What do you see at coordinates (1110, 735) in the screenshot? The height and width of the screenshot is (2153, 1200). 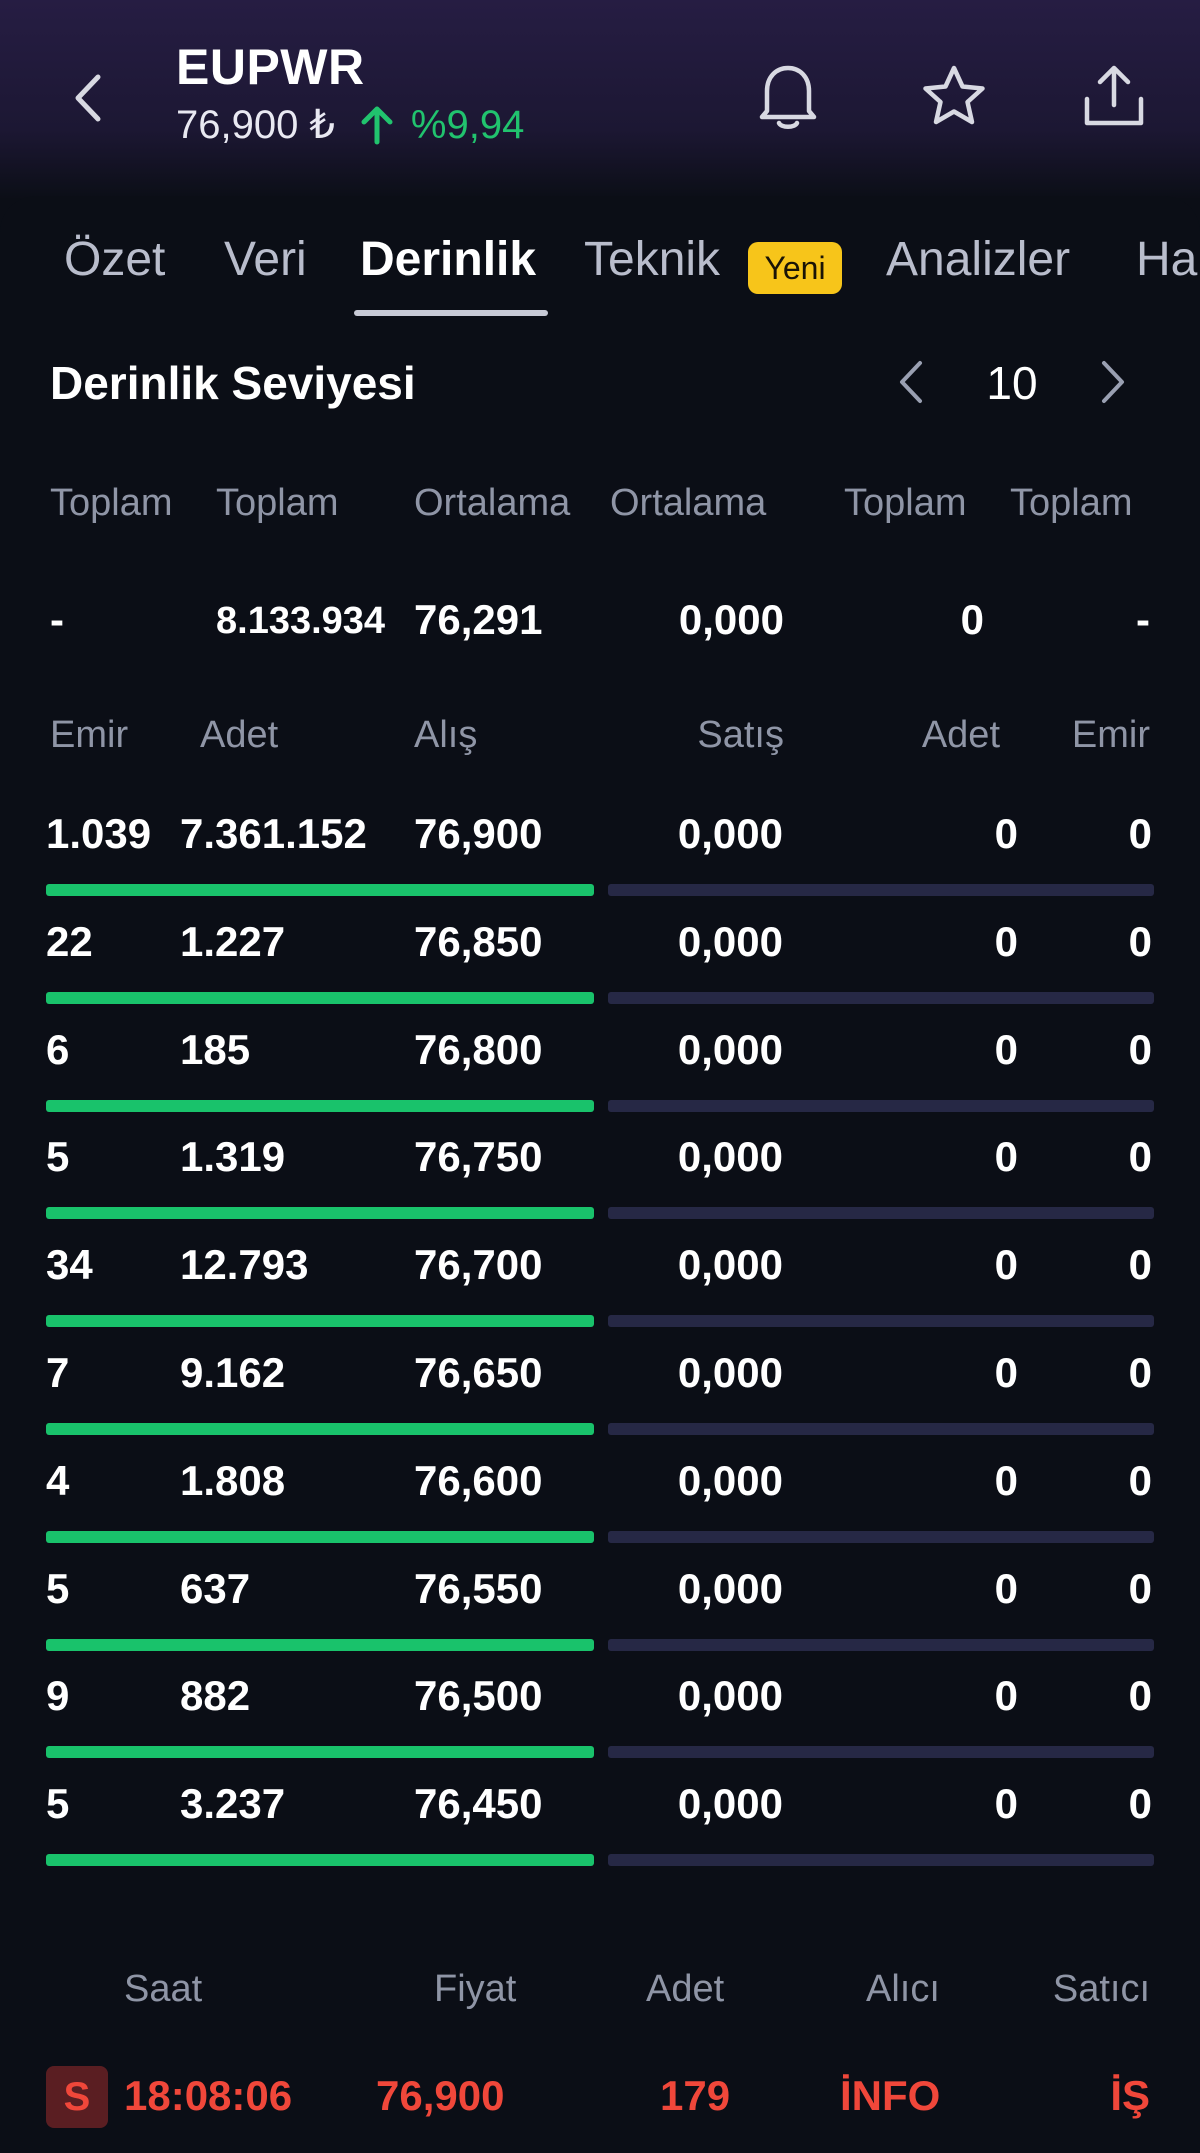 I see `column-header-ask-orders: Emir` at bounding box center [1110, 735].